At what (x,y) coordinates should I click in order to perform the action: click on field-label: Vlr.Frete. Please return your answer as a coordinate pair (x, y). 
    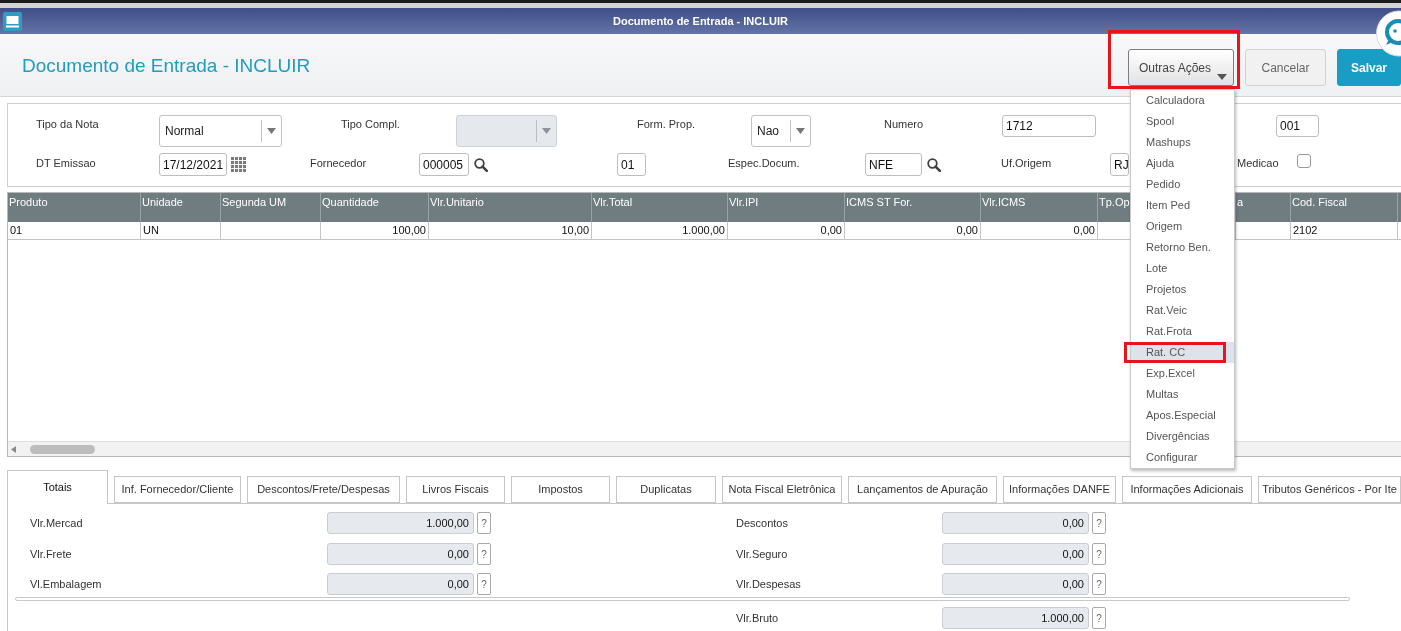
    Looking at the image, I should click on (51, 554).